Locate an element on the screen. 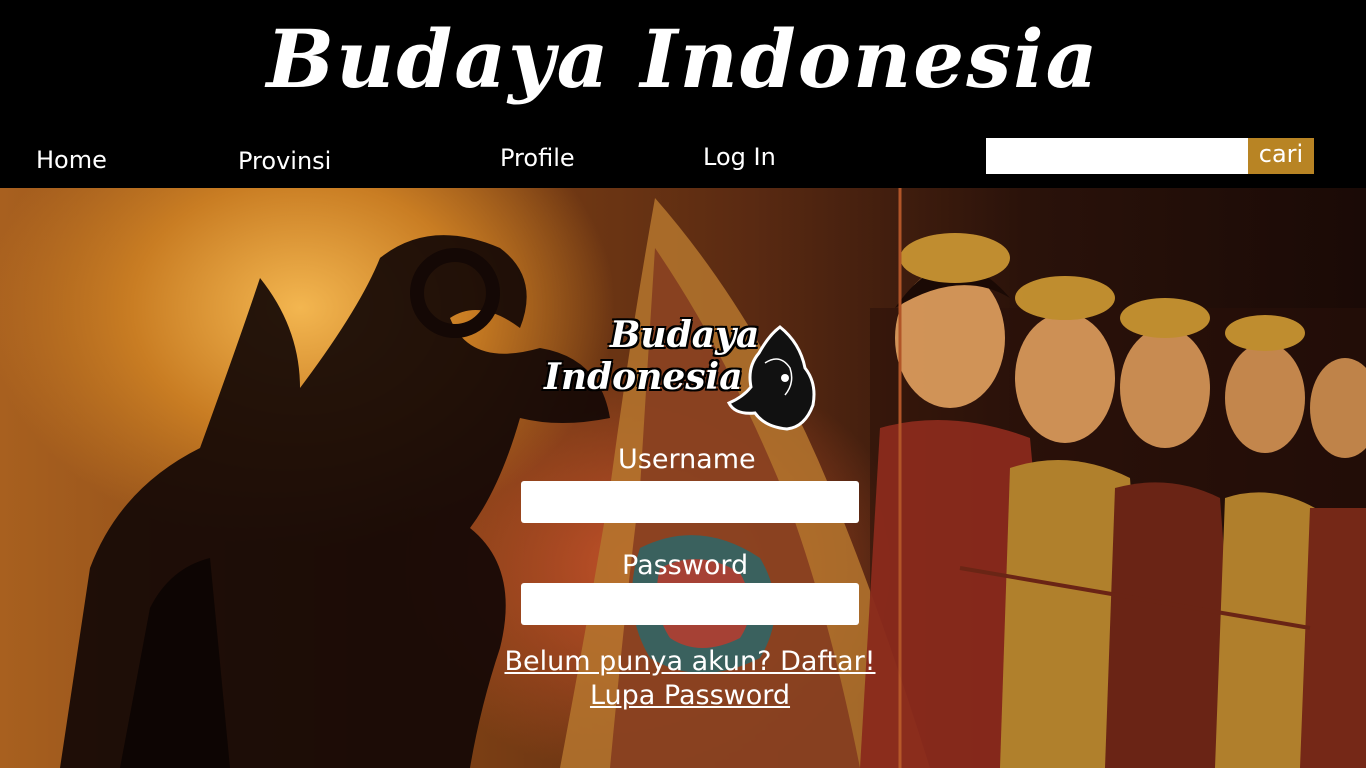 The height and width of the screenshot is (768, 1366). username-label: Username is located at coordinates (687, 459).